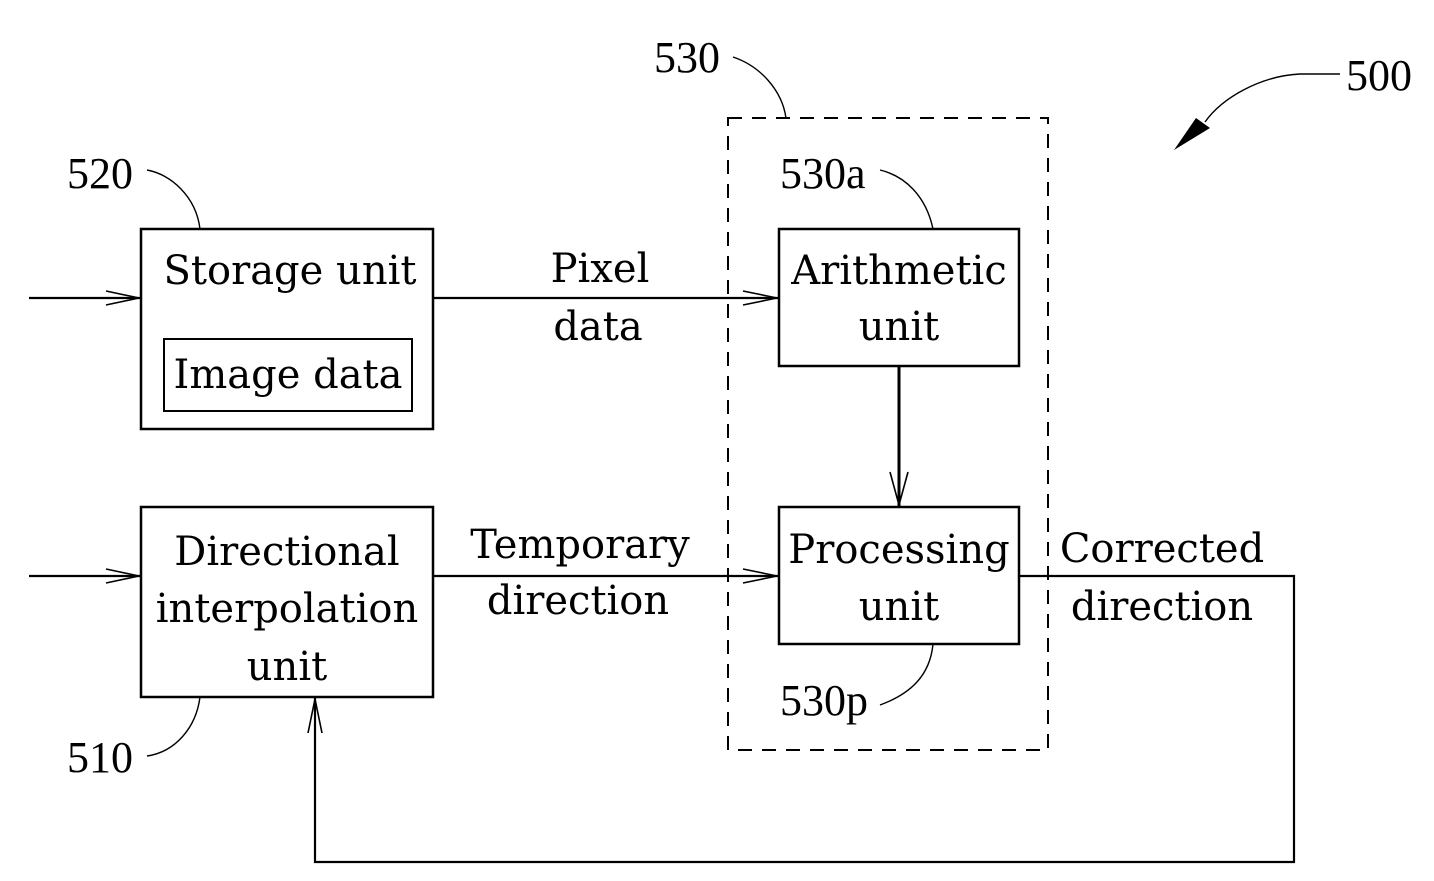 This screenshot has height=881, width=1434. I want to click on storage-unit-reference: 520, so click(100, 173).